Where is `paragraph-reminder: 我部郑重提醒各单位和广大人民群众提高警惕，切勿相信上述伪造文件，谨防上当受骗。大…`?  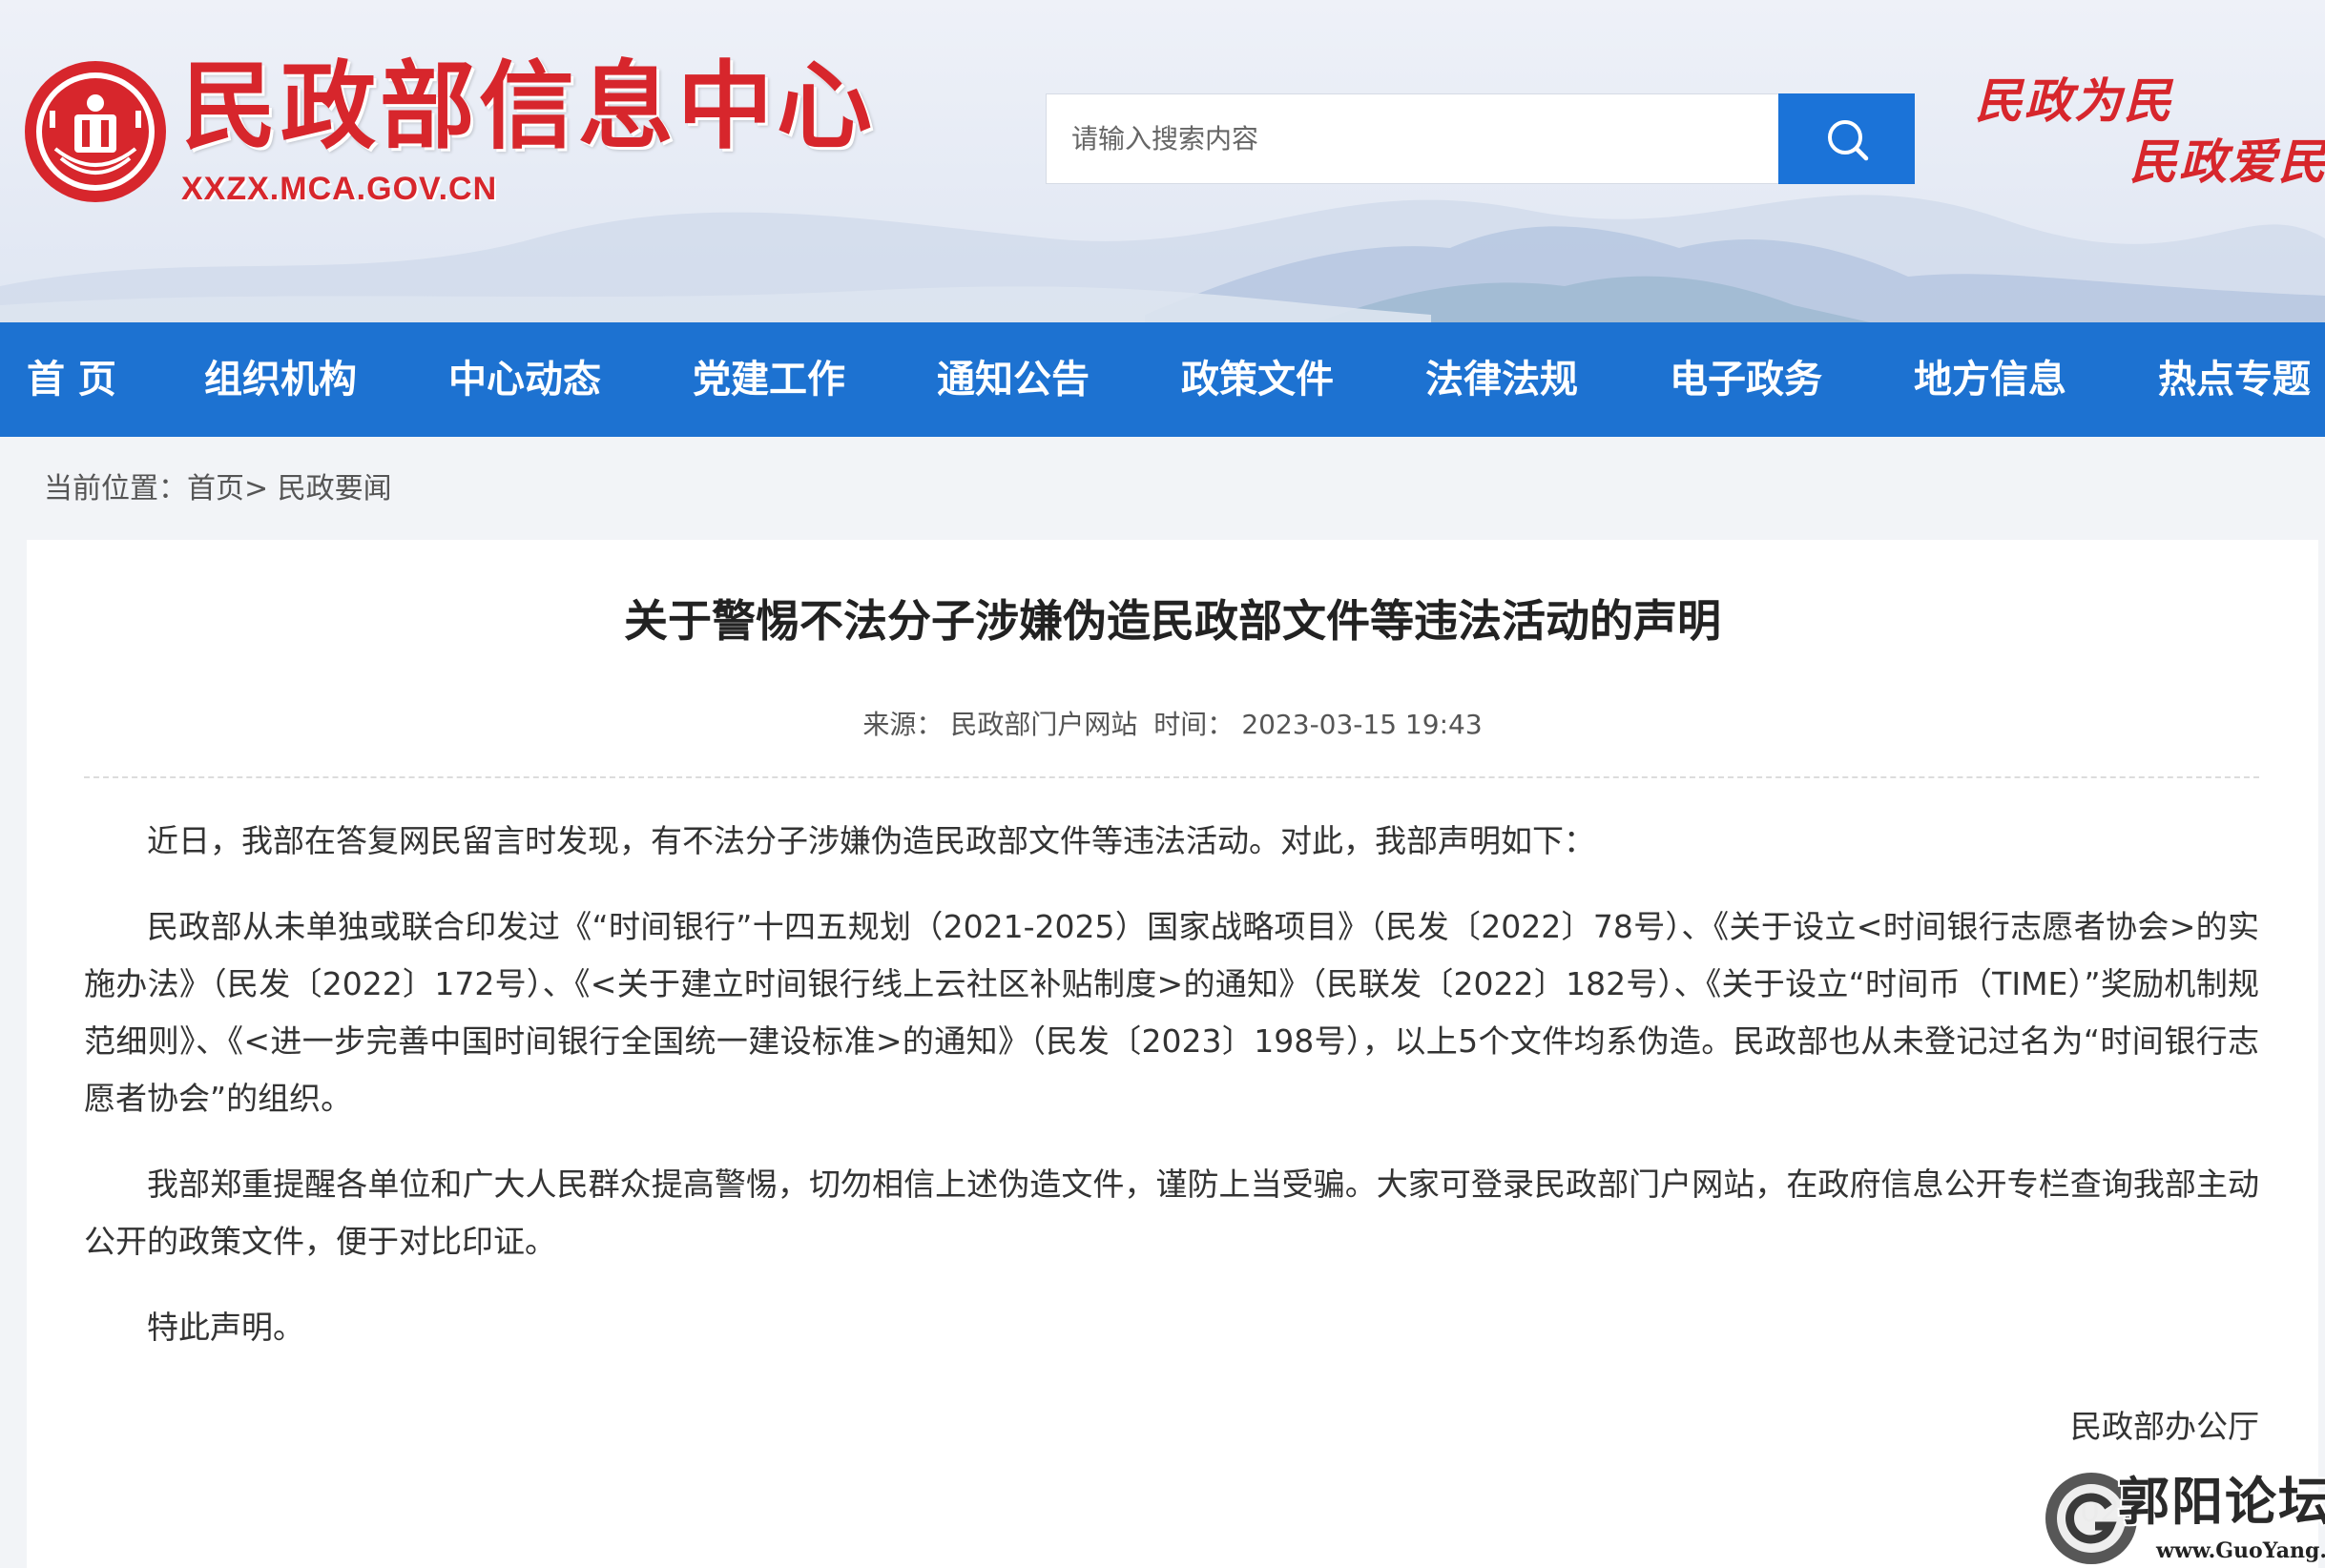
paragraph-reminder: 我部郑重提醒各单位和广大人民群众提高警惕，切勿相信上述伪造文件，谨防上当受骗。大… is located at coordinates (1171, 1213).